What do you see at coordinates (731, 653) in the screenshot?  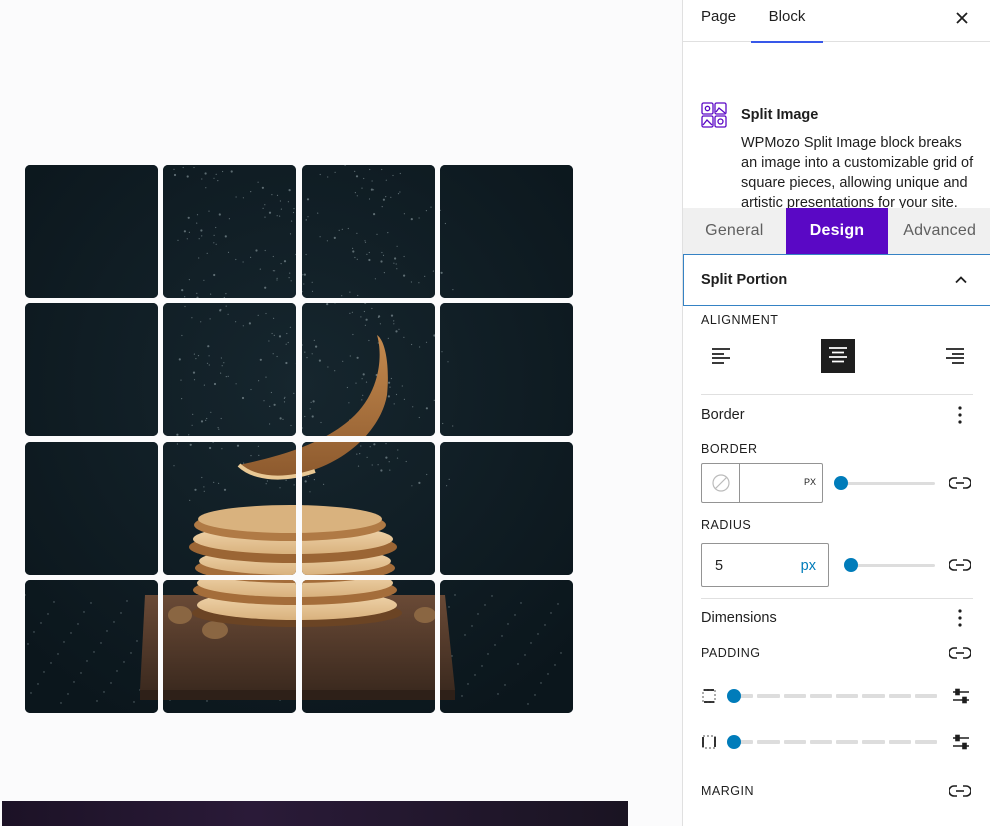 I see `padding-label: PADDING` at bounding box center [731, 653].